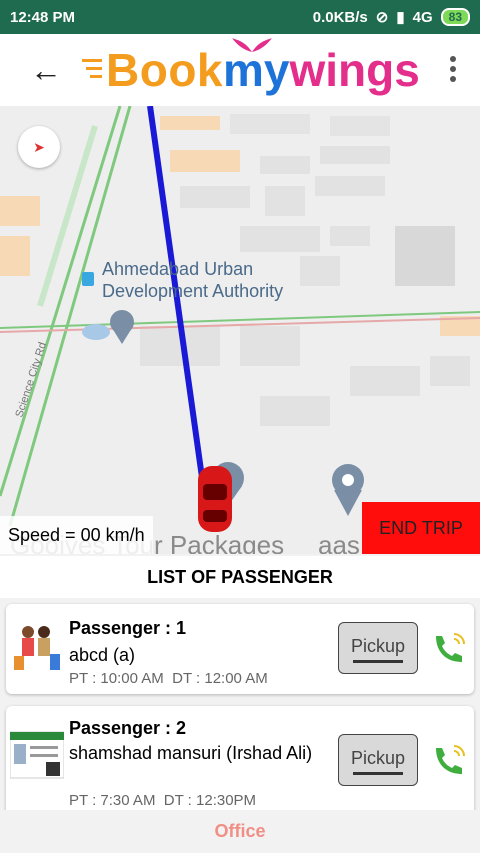 This screenshot has width=480, height=853. I want to click on logo-wings-text: wings, so click(354, 70).